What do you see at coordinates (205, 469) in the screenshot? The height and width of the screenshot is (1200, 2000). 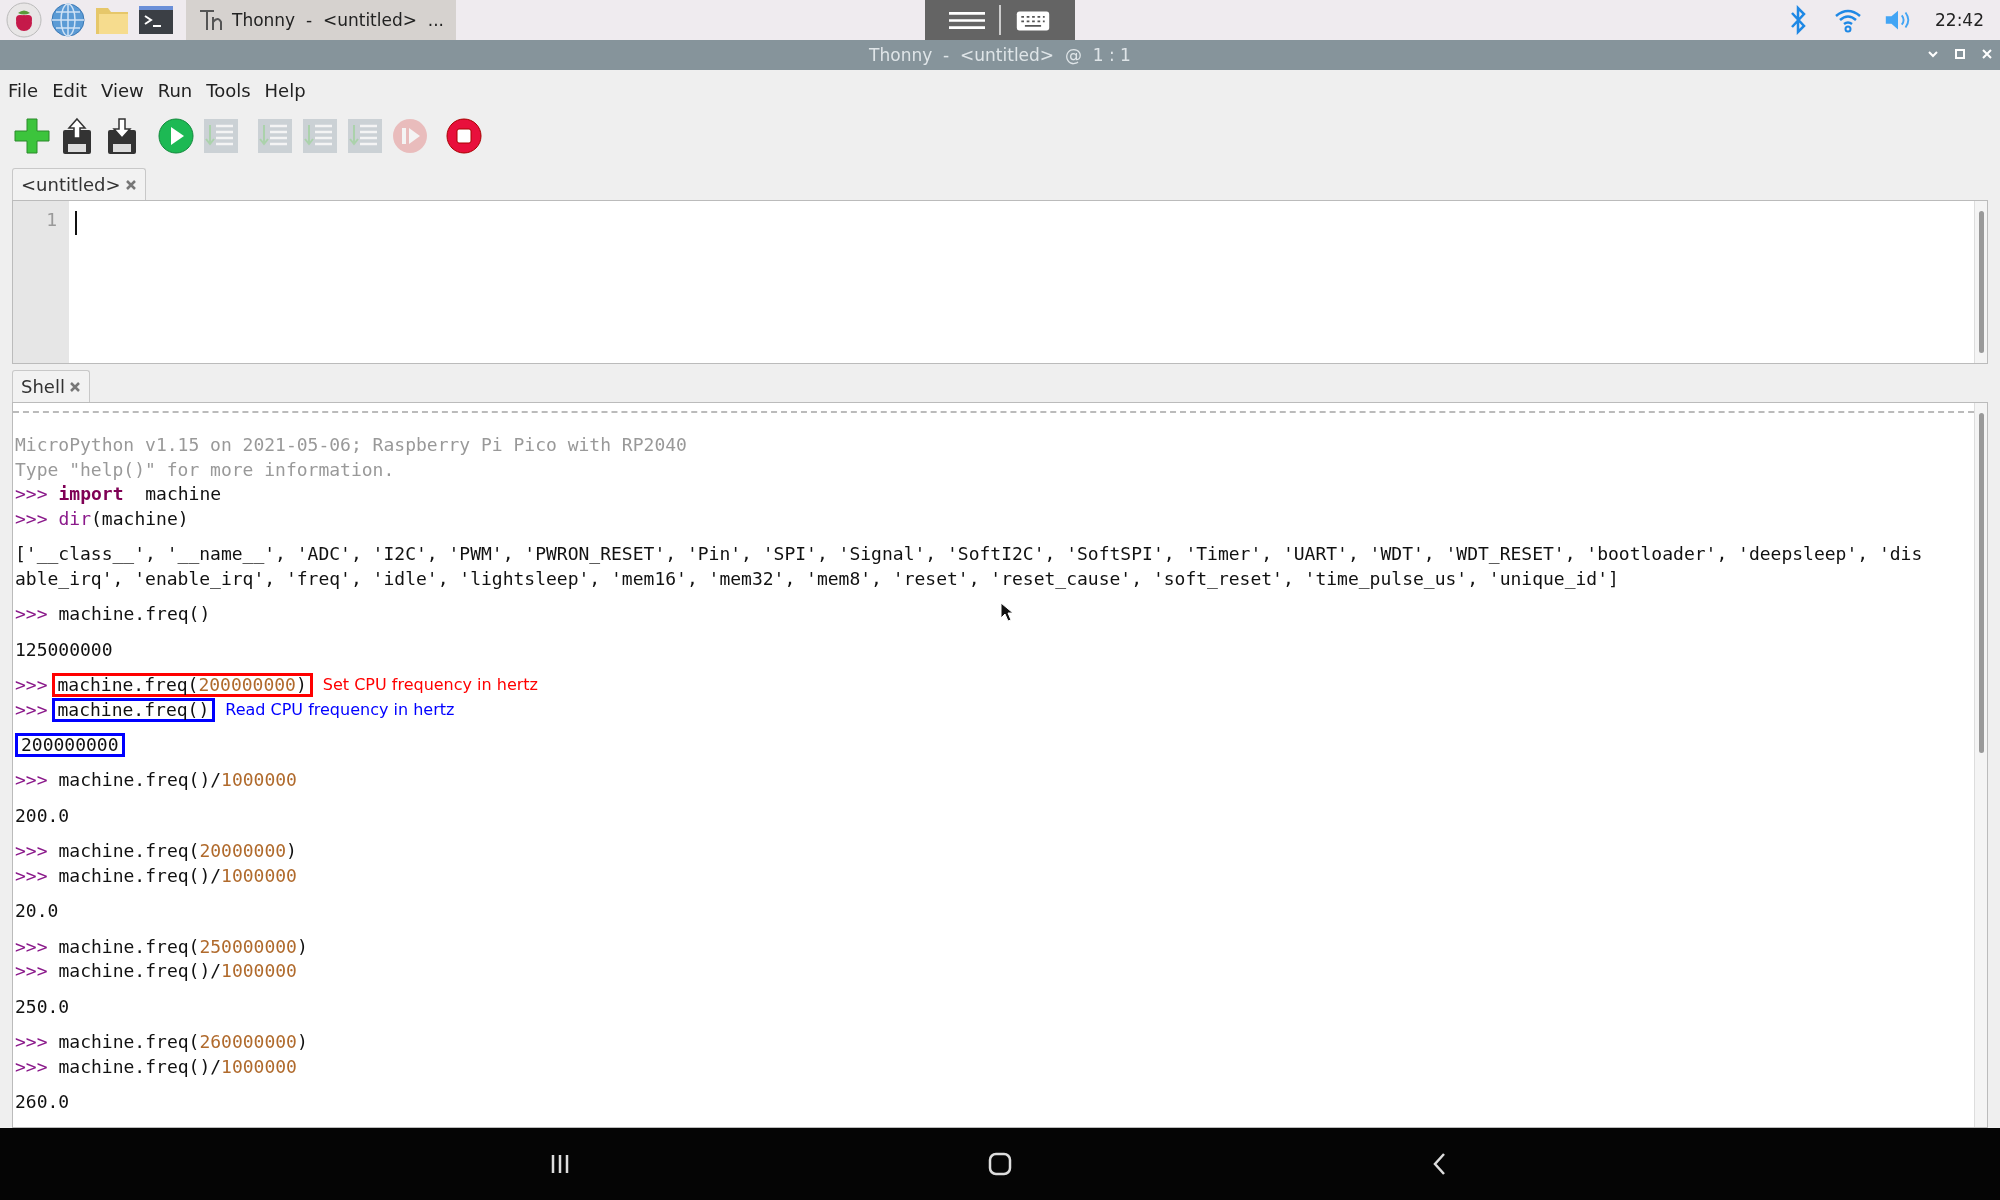 I see `shell-line: Type "help()" for more information.` at bounding box center [205, 469].